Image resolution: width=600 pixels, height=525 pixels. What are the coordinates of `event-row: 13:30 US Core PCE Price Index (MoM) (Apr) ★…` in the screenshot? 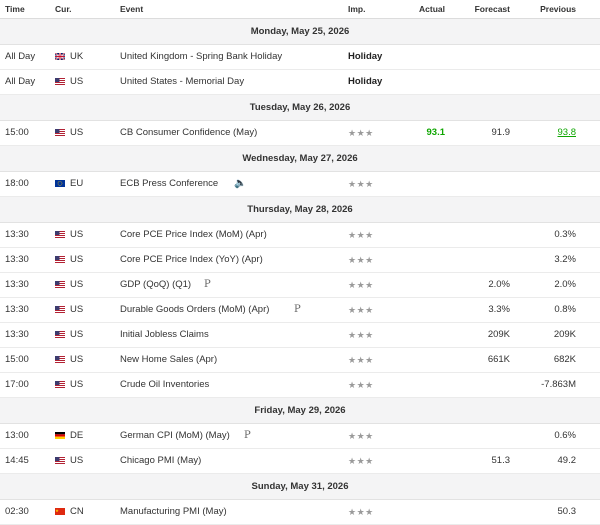 It's located at (300, 235).